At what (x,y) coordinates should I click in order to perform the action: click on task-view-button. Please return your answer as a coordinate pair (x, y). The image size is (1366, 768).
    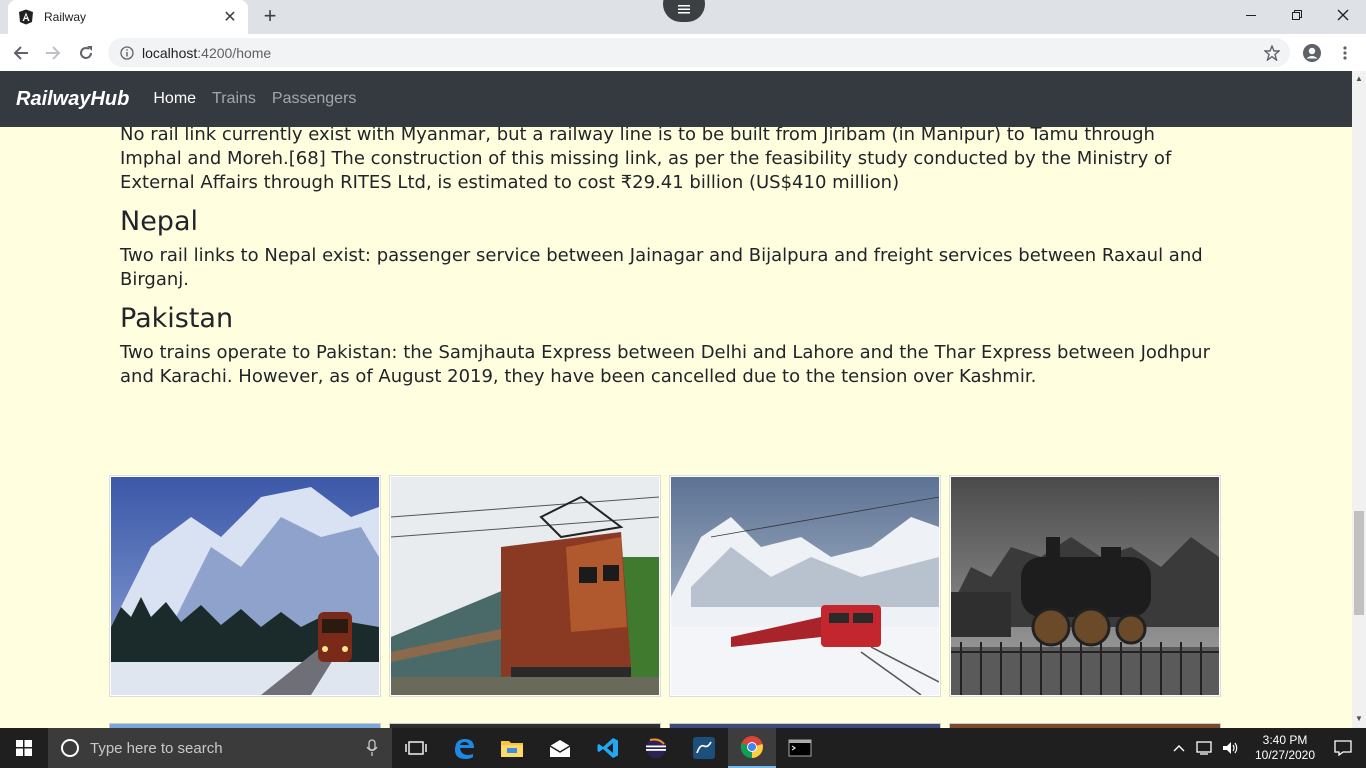
    Looking at the image, I should click on (416, 748).